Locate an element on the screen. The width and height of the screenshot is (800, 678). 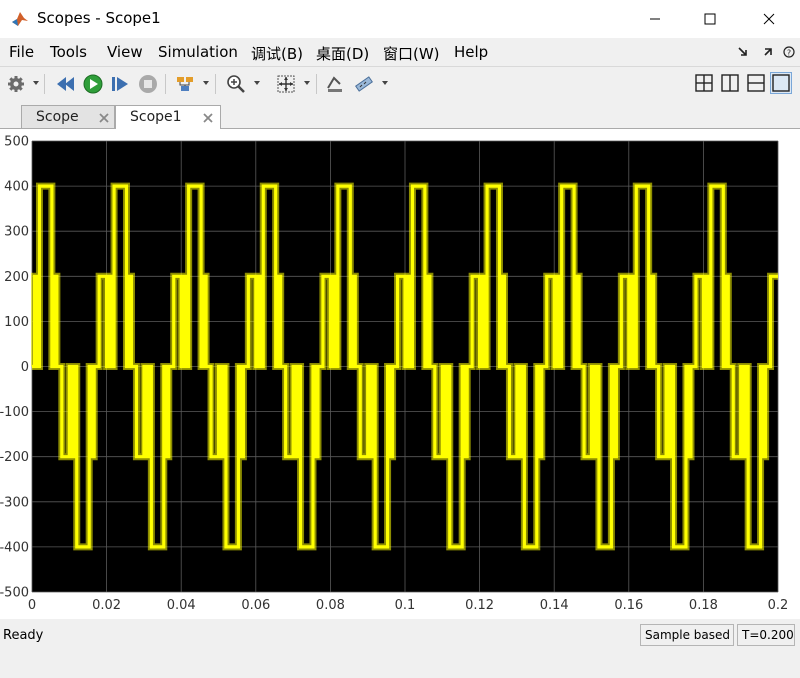
tab-scope-close-icon is located at coordinates (104, 118).